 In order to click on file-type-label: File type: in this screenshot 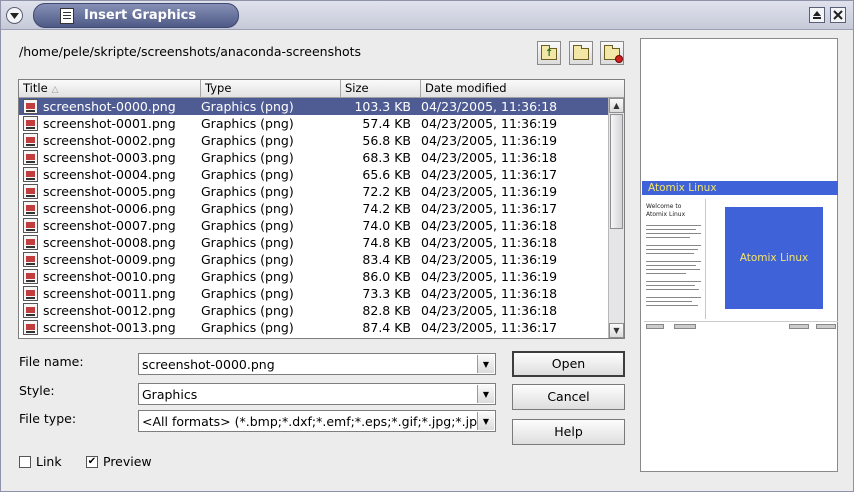, I will do `click(48, 418)`.